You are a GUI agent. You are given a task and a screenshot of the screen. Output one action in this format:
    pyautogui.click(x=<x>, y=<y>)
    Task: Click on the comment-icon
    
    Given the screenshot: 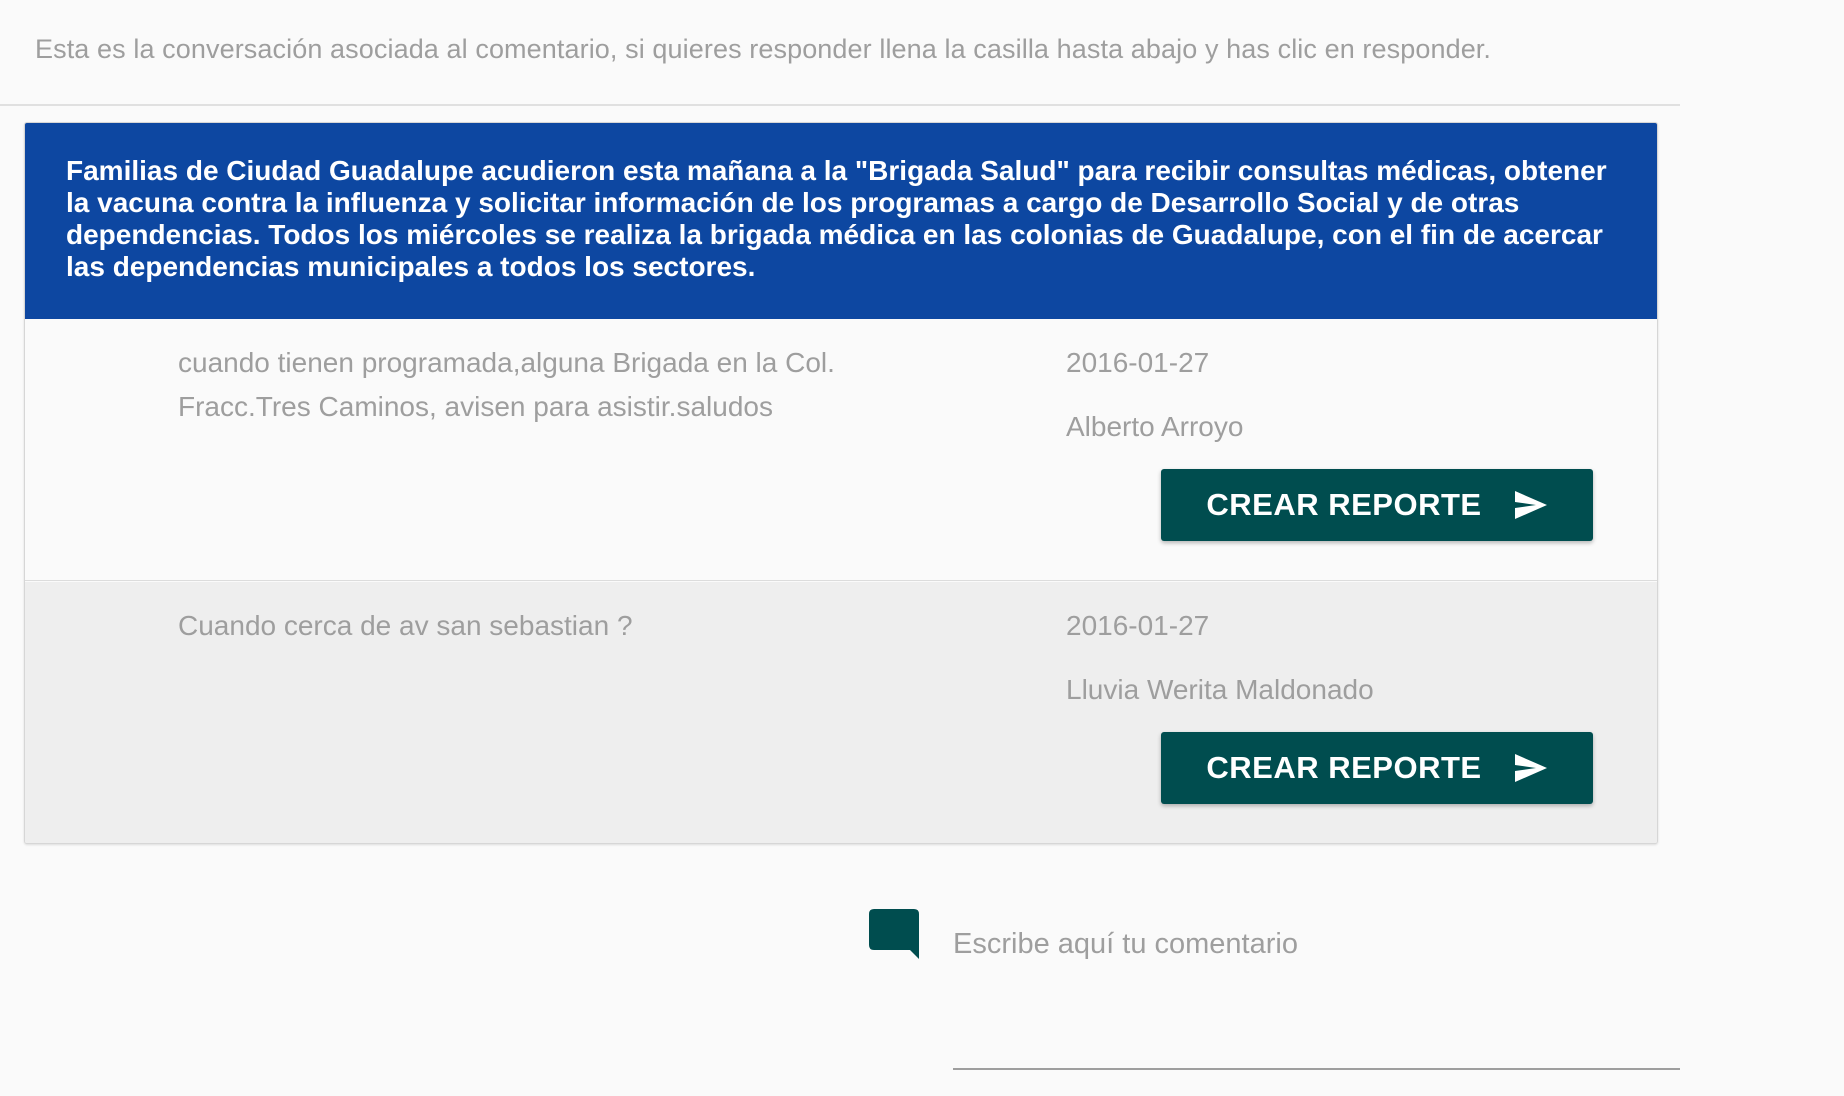 What is the action you would take?
    pyautogui.click(x=894, y=934)
    